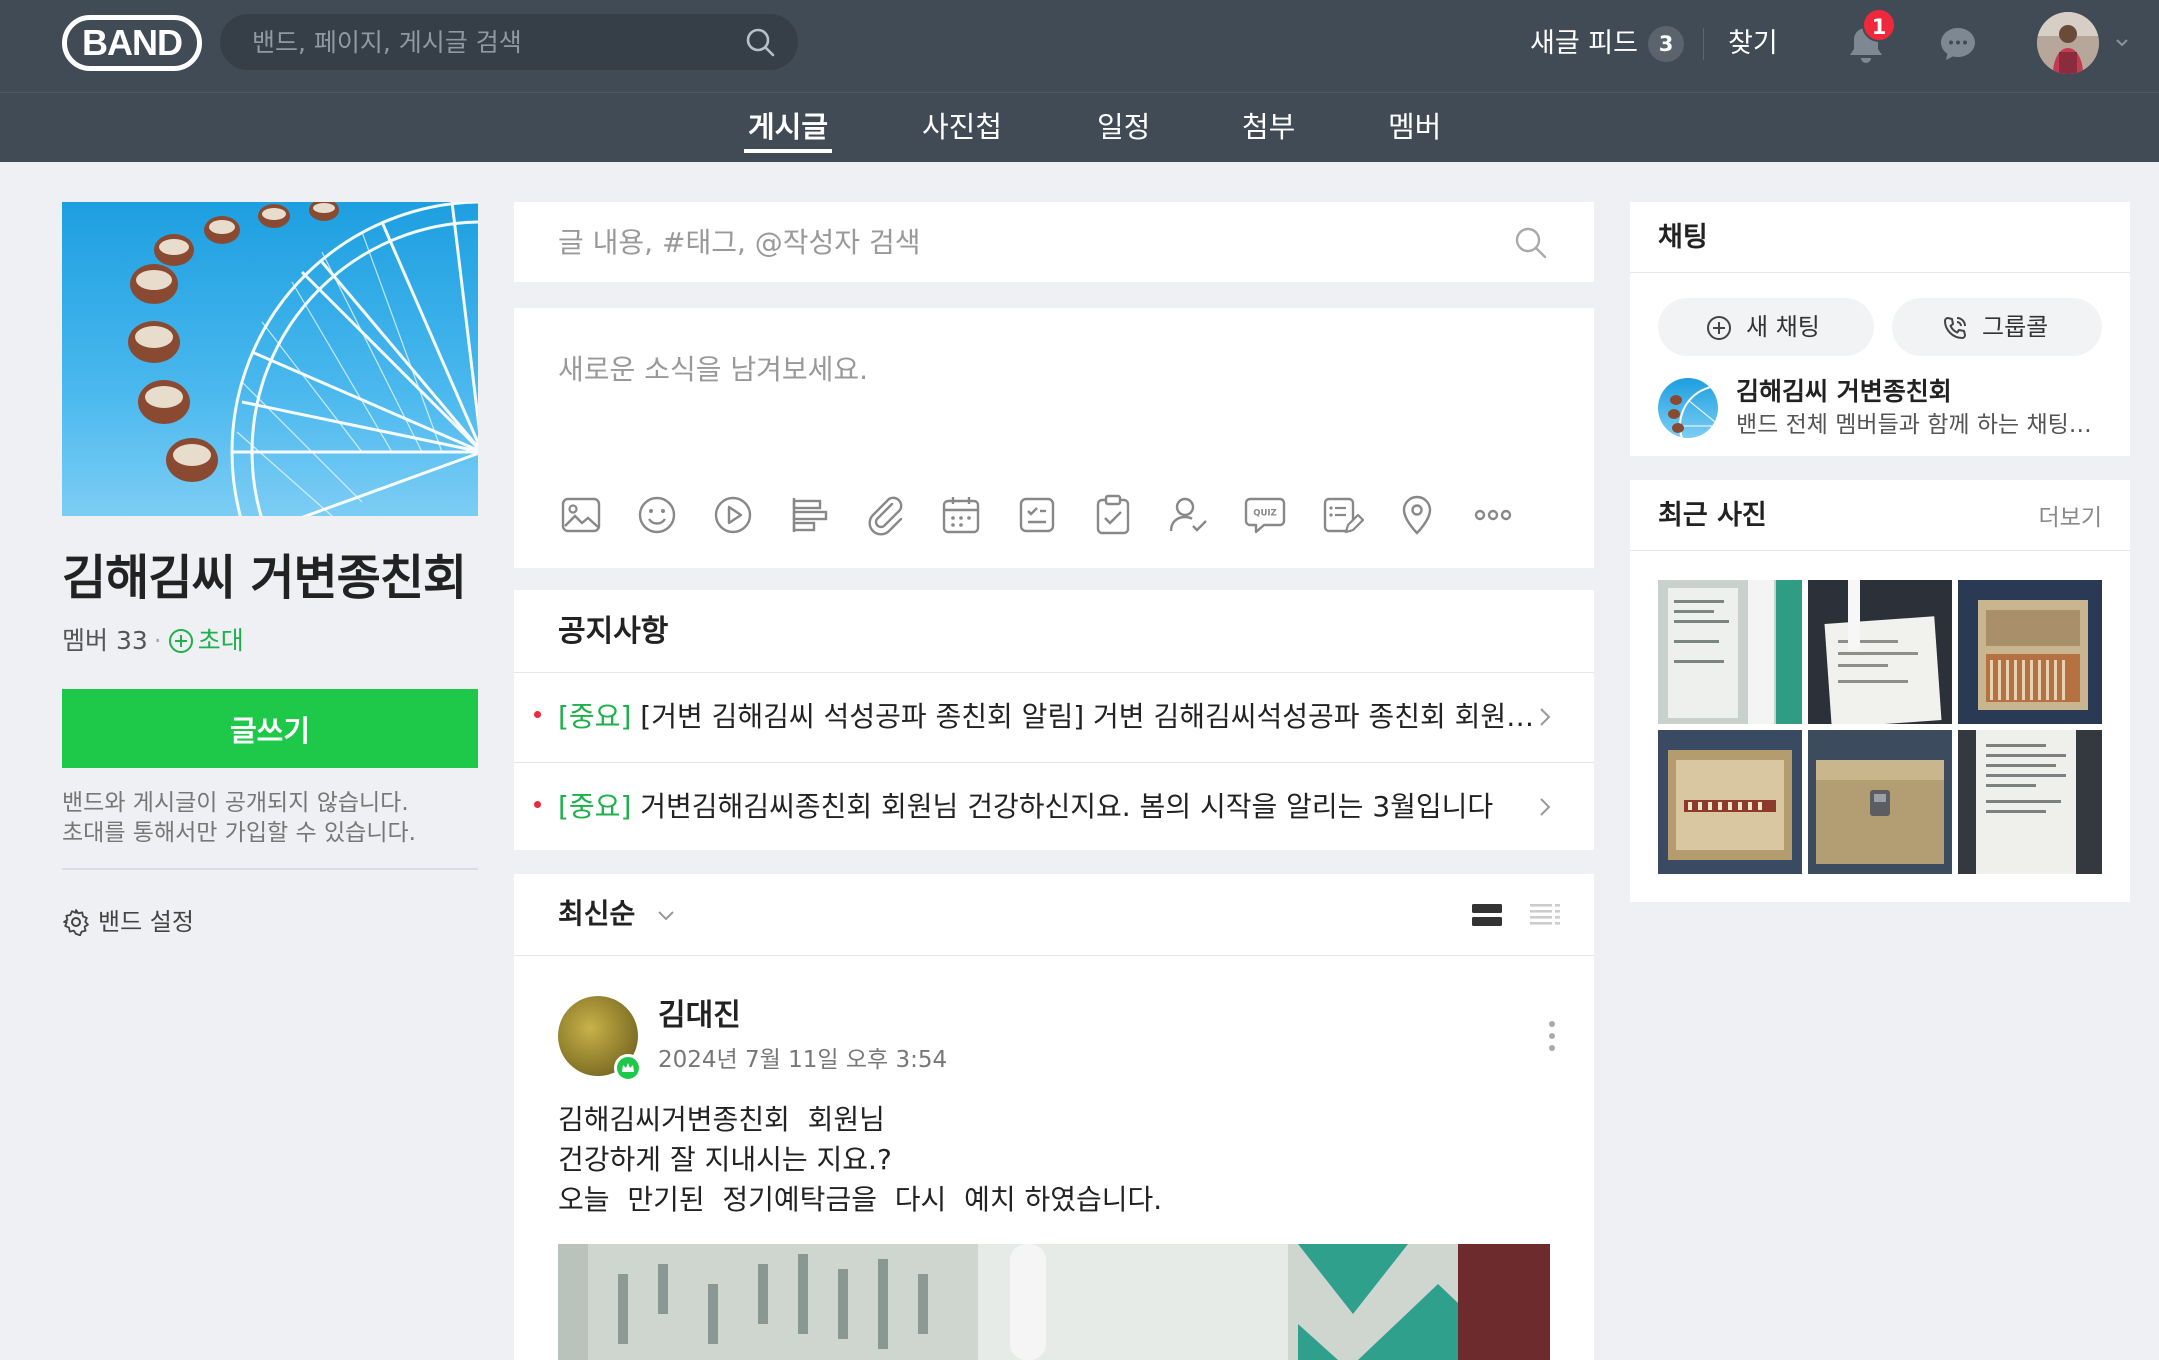 The width and height of the screenshot is (2159, 1360). What do you see at coordinates (721, 1119) in the screenshot?
I see `post-body-line: 김해김씨거변종친회 회원님` at bounding box center [721, 1119].